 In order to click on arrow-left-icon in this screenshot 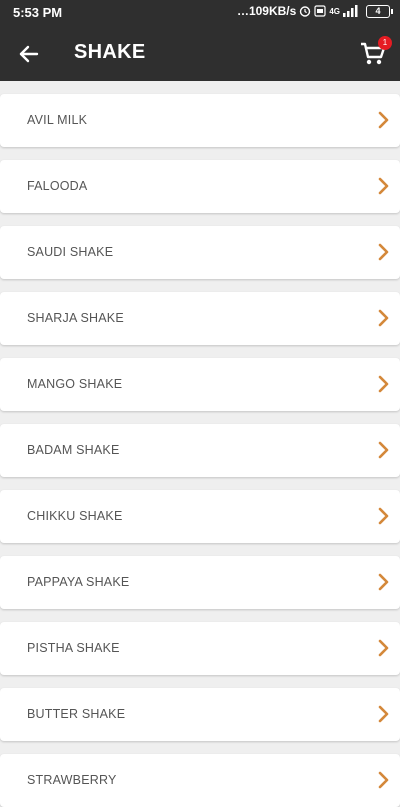, I will do `click(29, 54)`.